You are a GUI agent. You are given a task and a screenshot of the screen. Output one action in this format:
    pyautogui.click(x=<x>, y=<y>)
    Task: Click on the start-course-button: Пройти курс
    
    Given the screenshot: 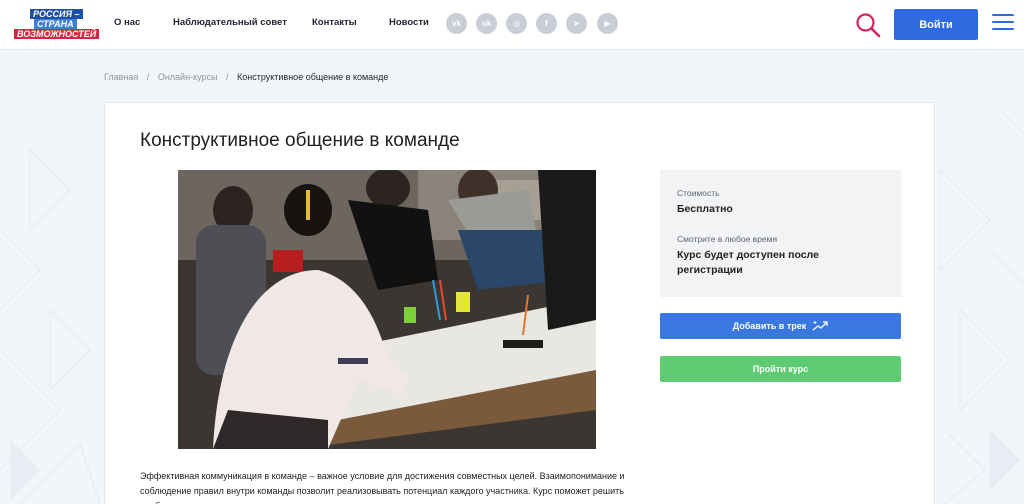 What is the action you would take?
    pyautogui.click(x=780, y=369)
    